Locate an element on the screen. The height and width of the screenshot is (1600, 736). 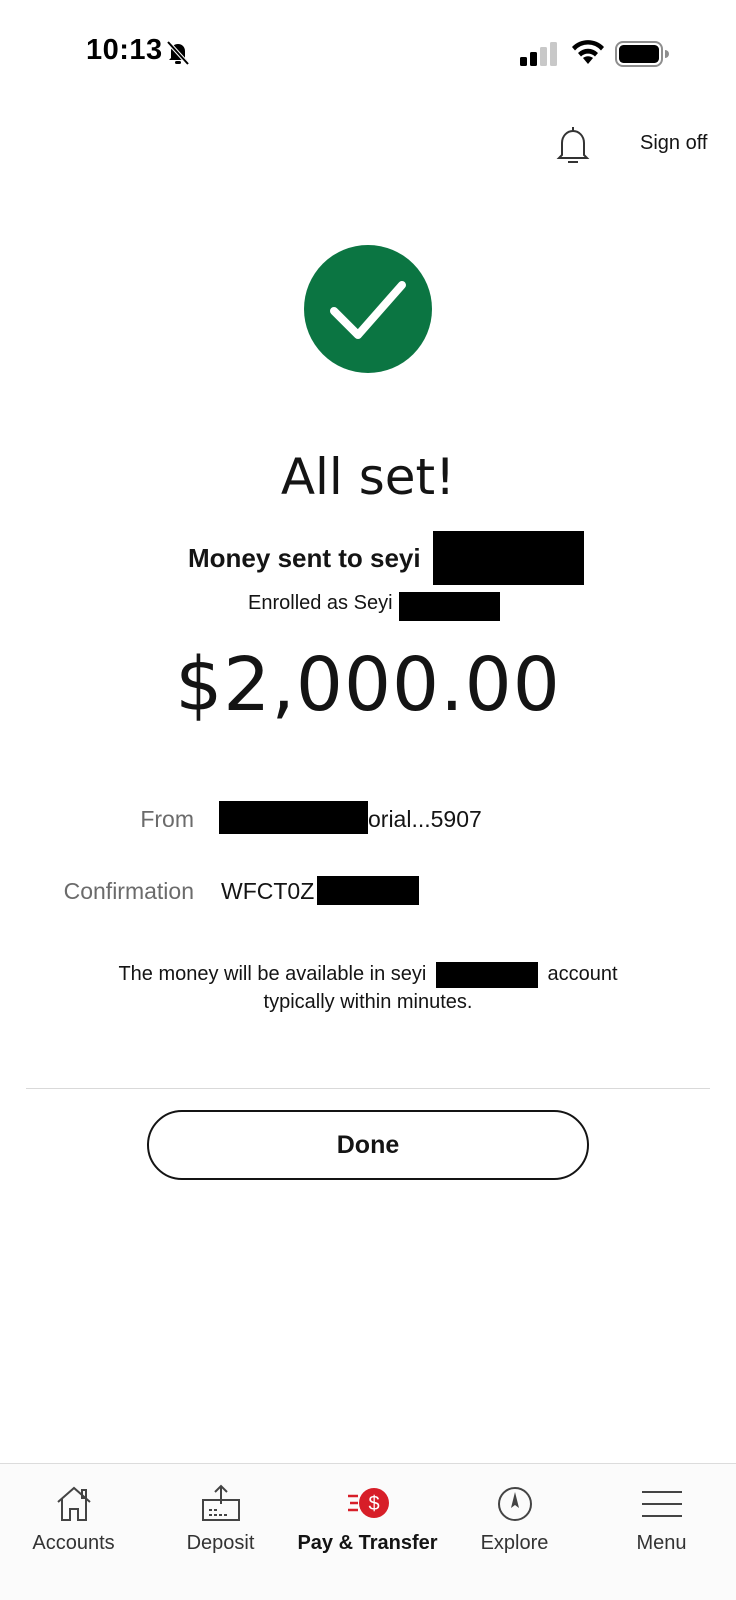
page-title: All set! is located at coordinates (368, 477).